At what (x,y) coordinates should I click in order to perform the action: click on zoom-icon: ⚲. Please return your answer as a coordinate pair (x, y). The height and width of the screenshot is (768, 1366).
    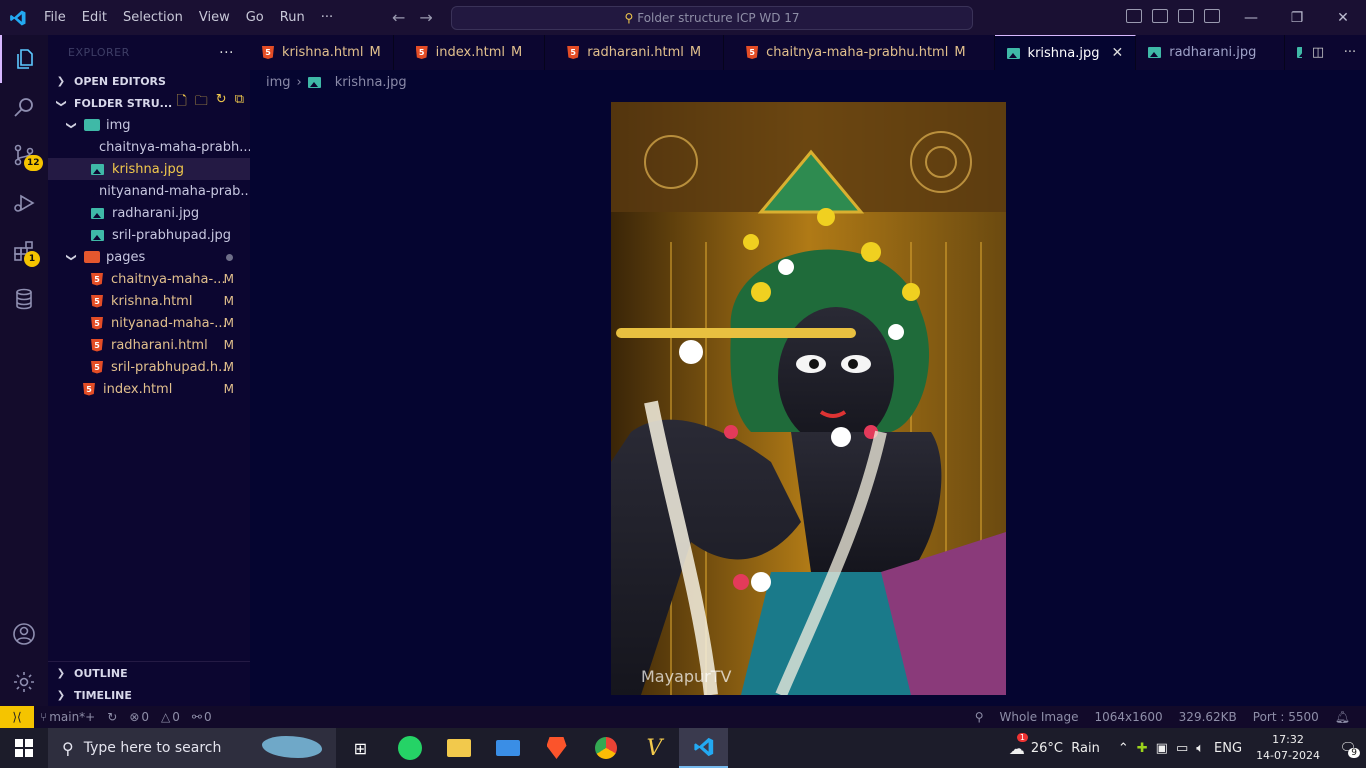
    Looking at the image, I should click on (979, 717).